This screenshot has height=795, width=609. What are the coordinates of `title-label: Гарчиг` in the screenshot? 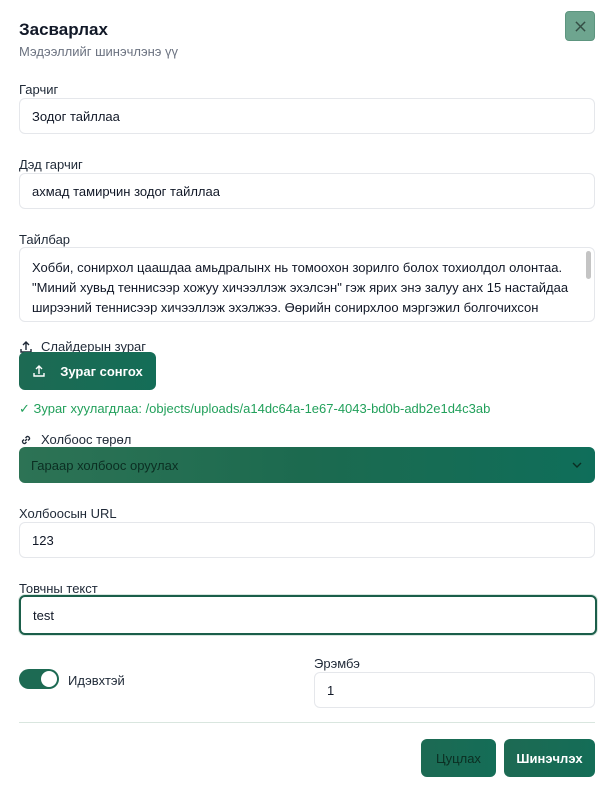 It's located at (39, 89).